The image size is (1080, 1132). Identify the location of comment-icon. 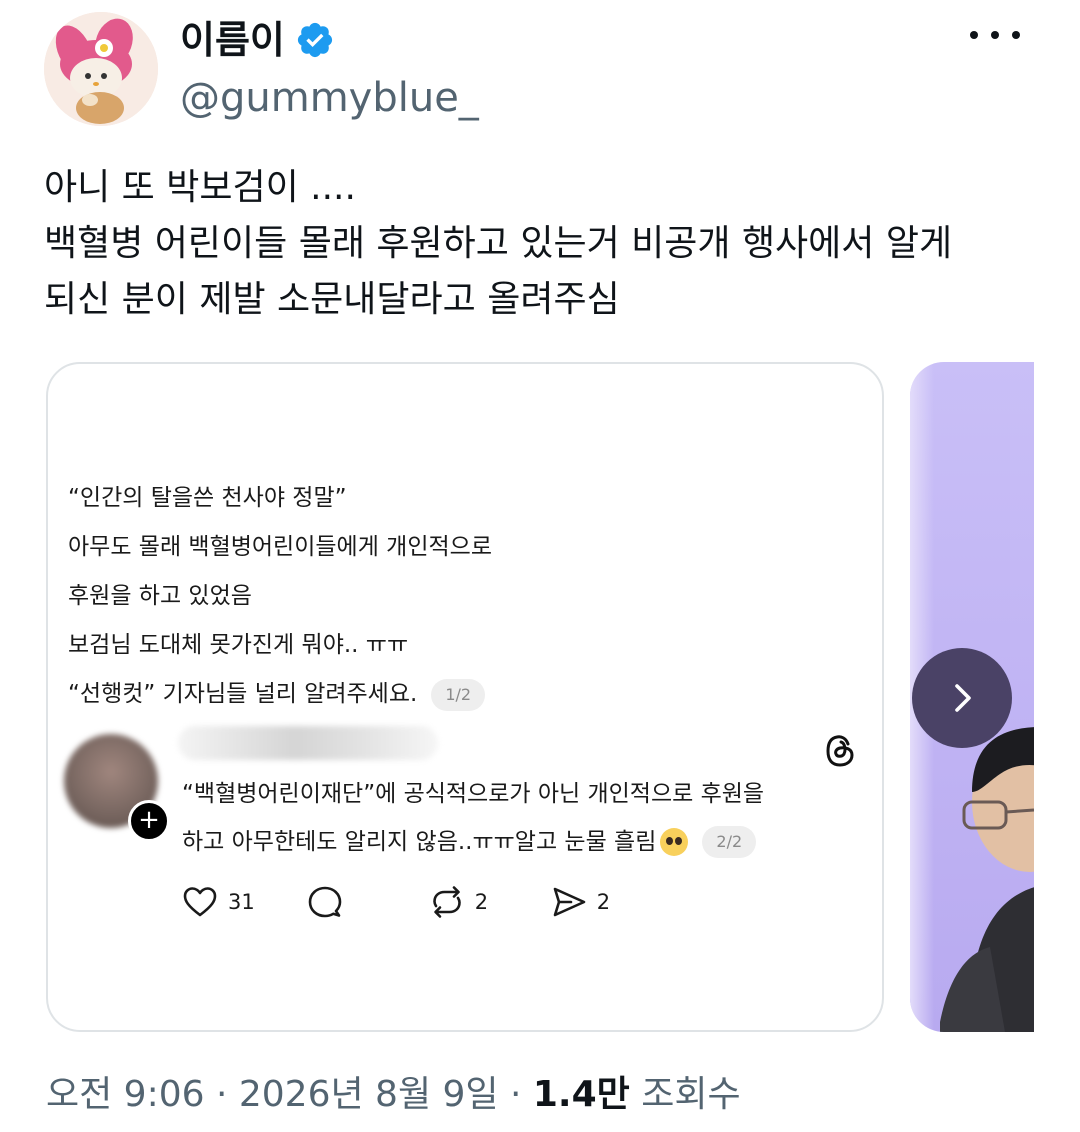
(325, 902).